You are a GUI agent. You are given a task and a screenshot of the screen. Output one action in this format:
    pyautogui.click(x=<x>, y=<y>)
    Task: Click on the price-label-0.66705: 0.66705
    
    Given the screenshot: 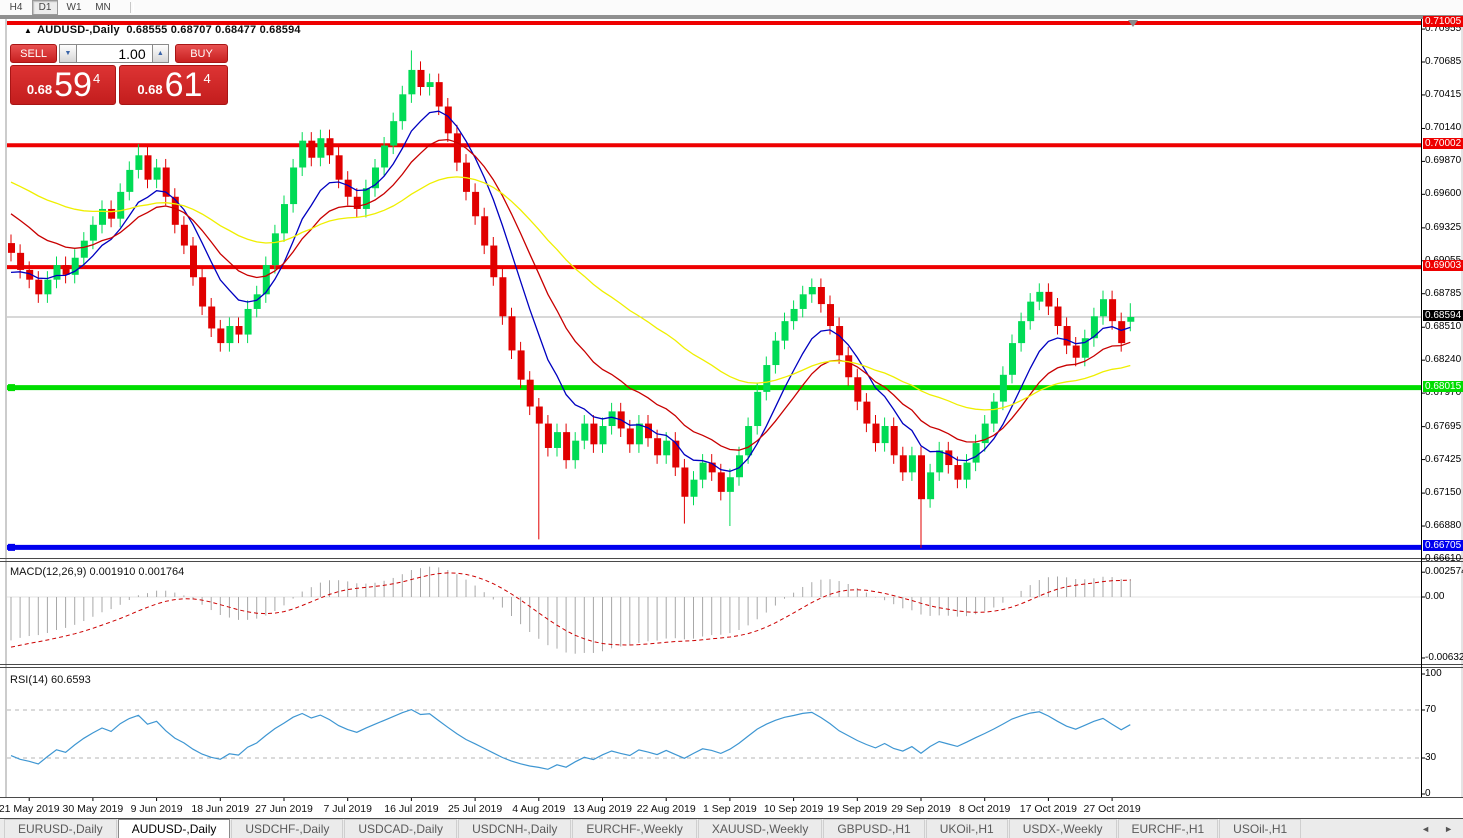 What is the action you would take?
    pyautogui.click(x=1443, y=546)
    